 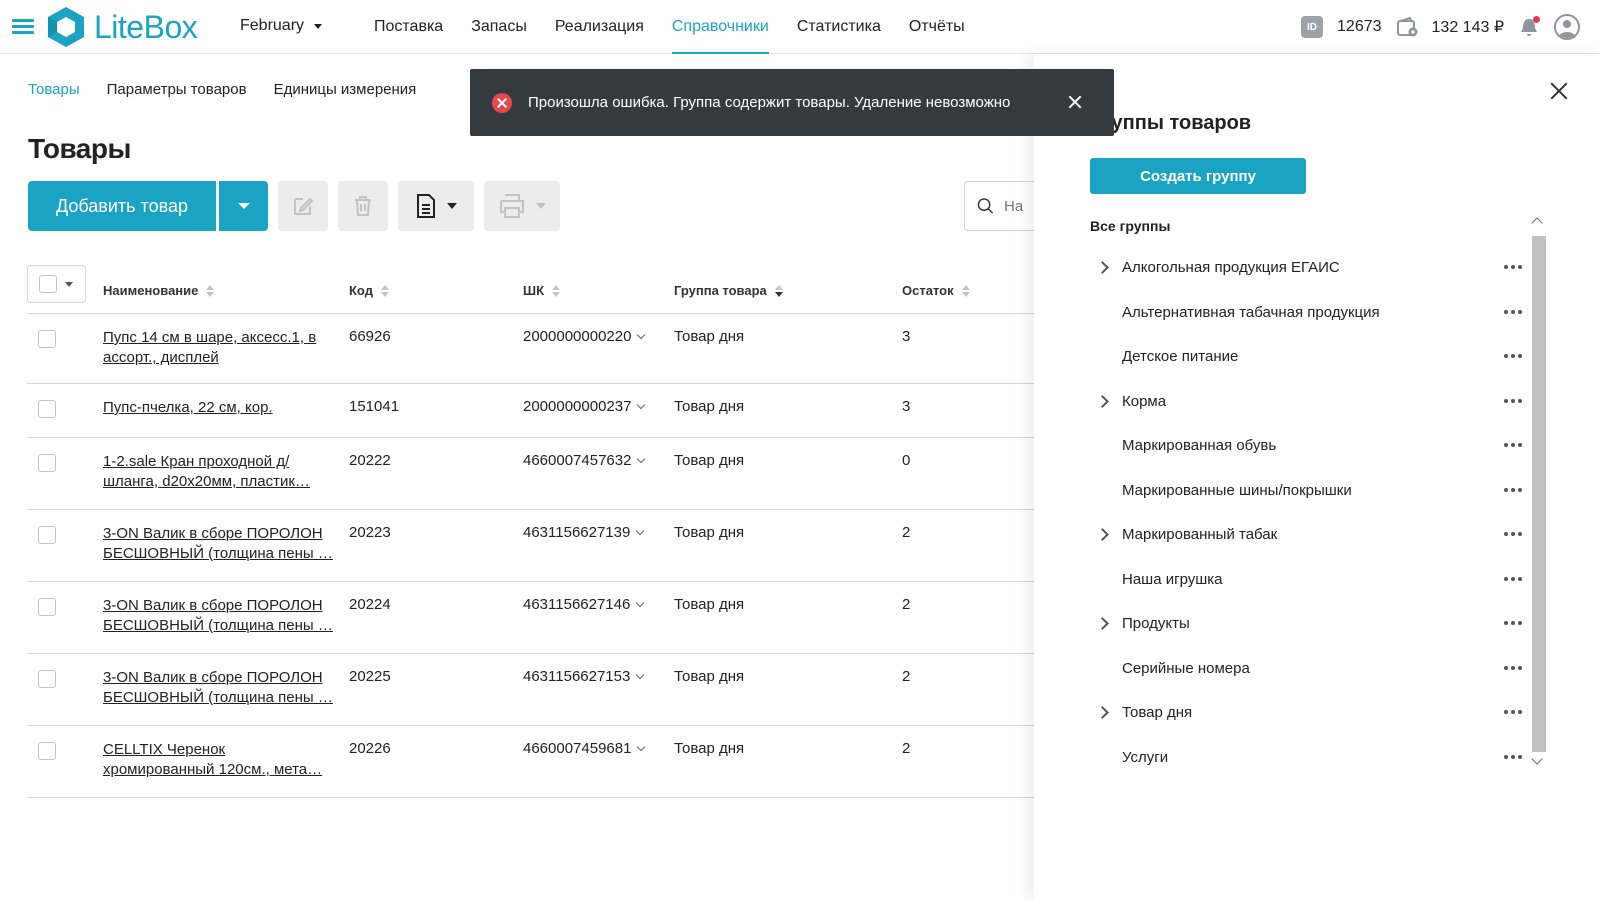 What do you see at coordinates (584, 748) in the screenshot?
I see `product-barcode: 4660007459681` at bounding box center [584, 748].